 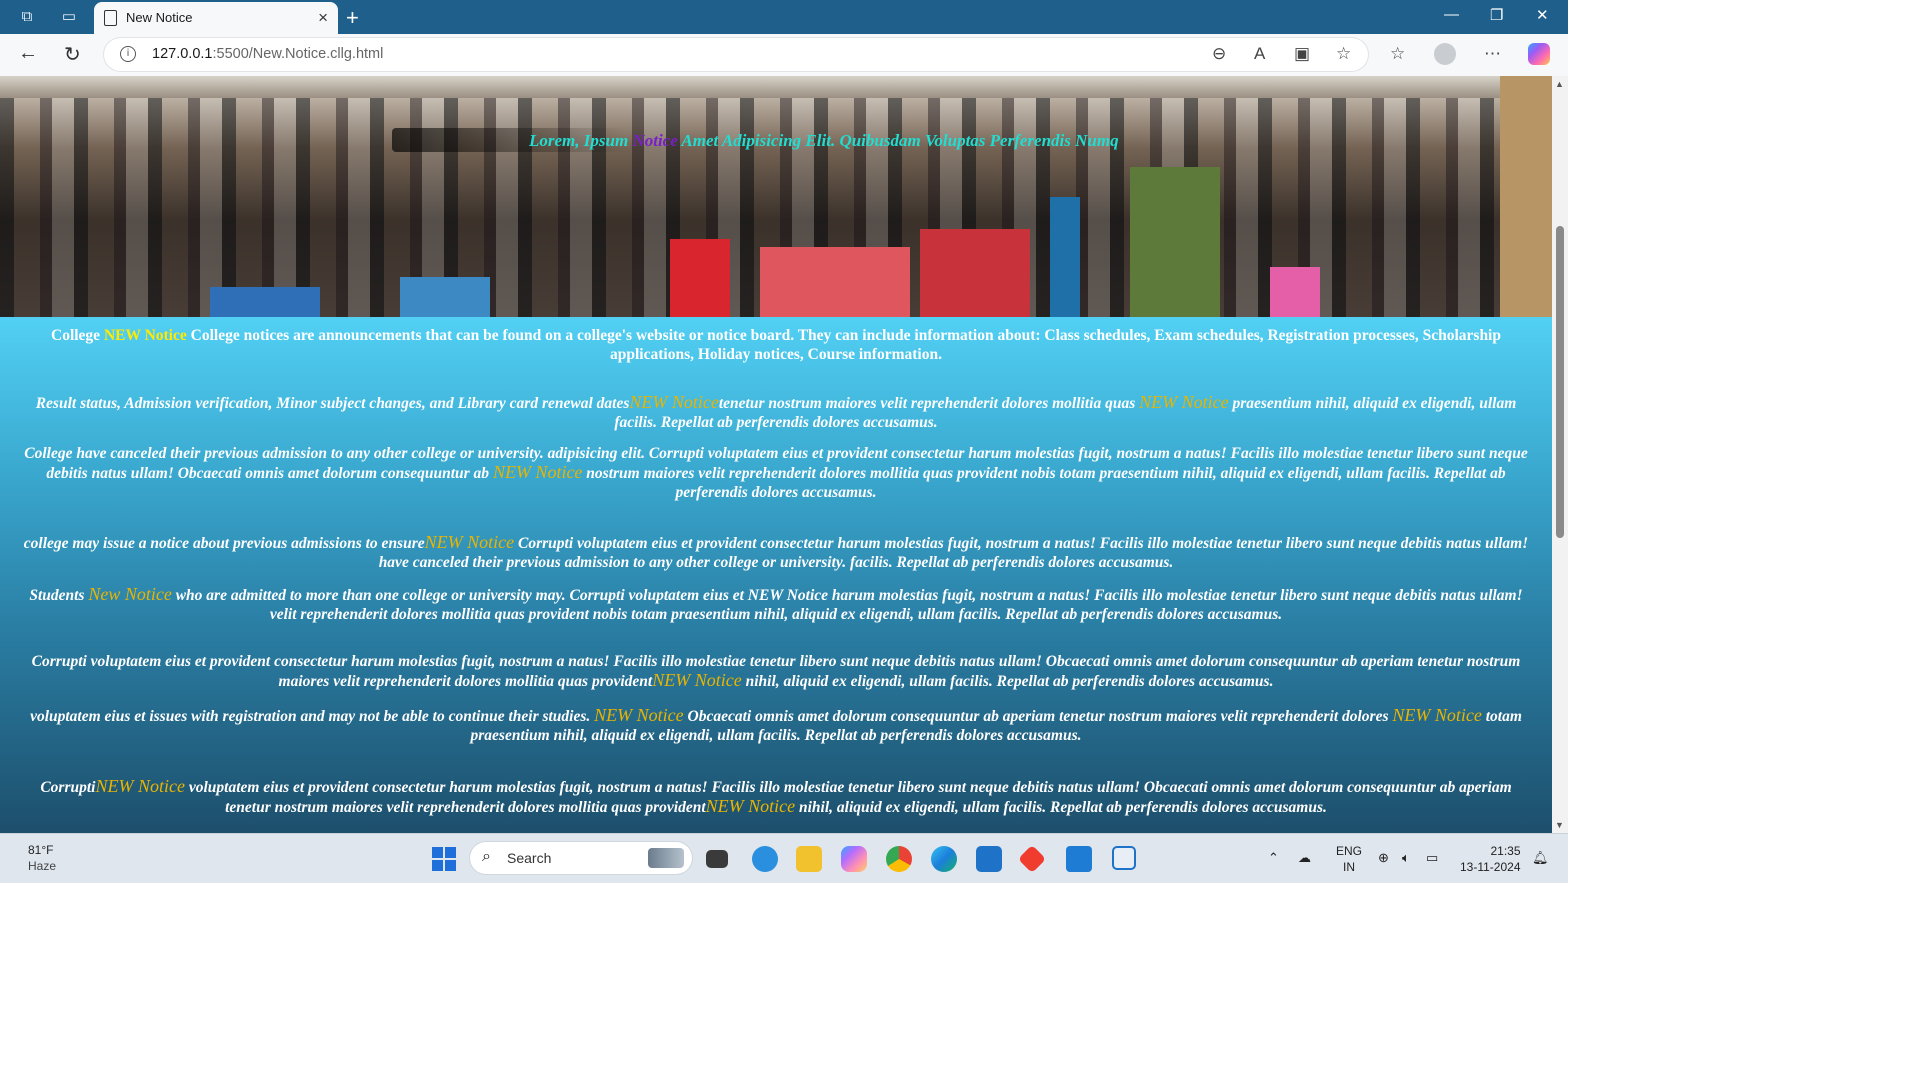 What do you see at coordinates (1219, 54) in the screenshot?
I see `zoom-out-icon: ⊖` at bounding box center [1219, 54].